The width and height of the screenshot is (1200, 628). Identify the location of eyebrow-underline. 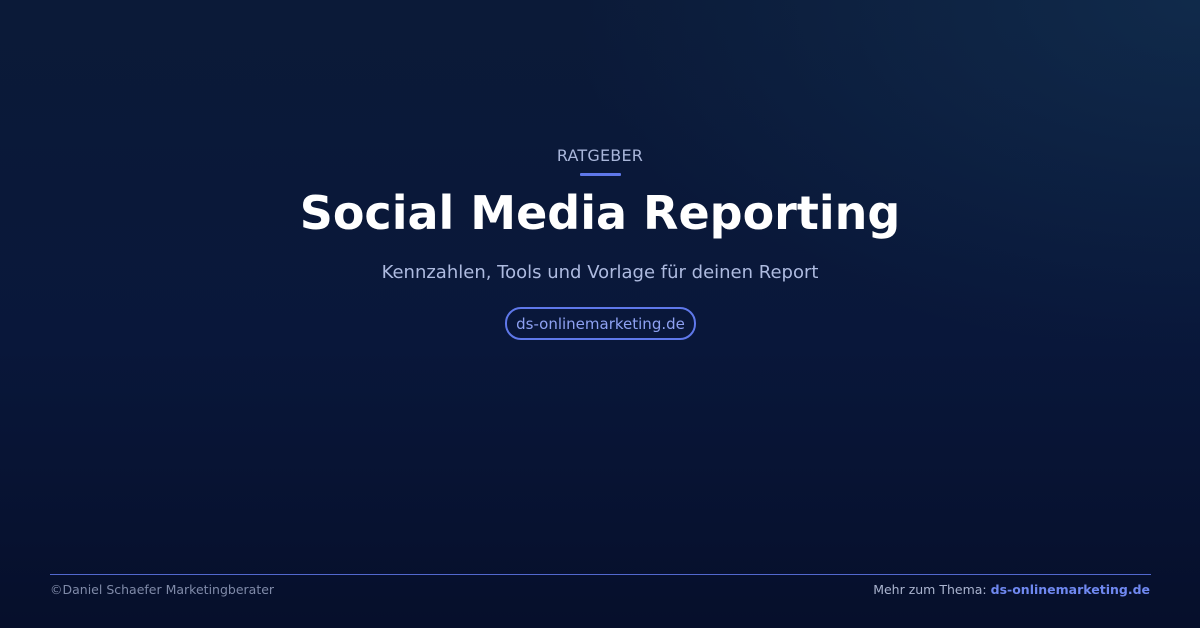
(600, 174).